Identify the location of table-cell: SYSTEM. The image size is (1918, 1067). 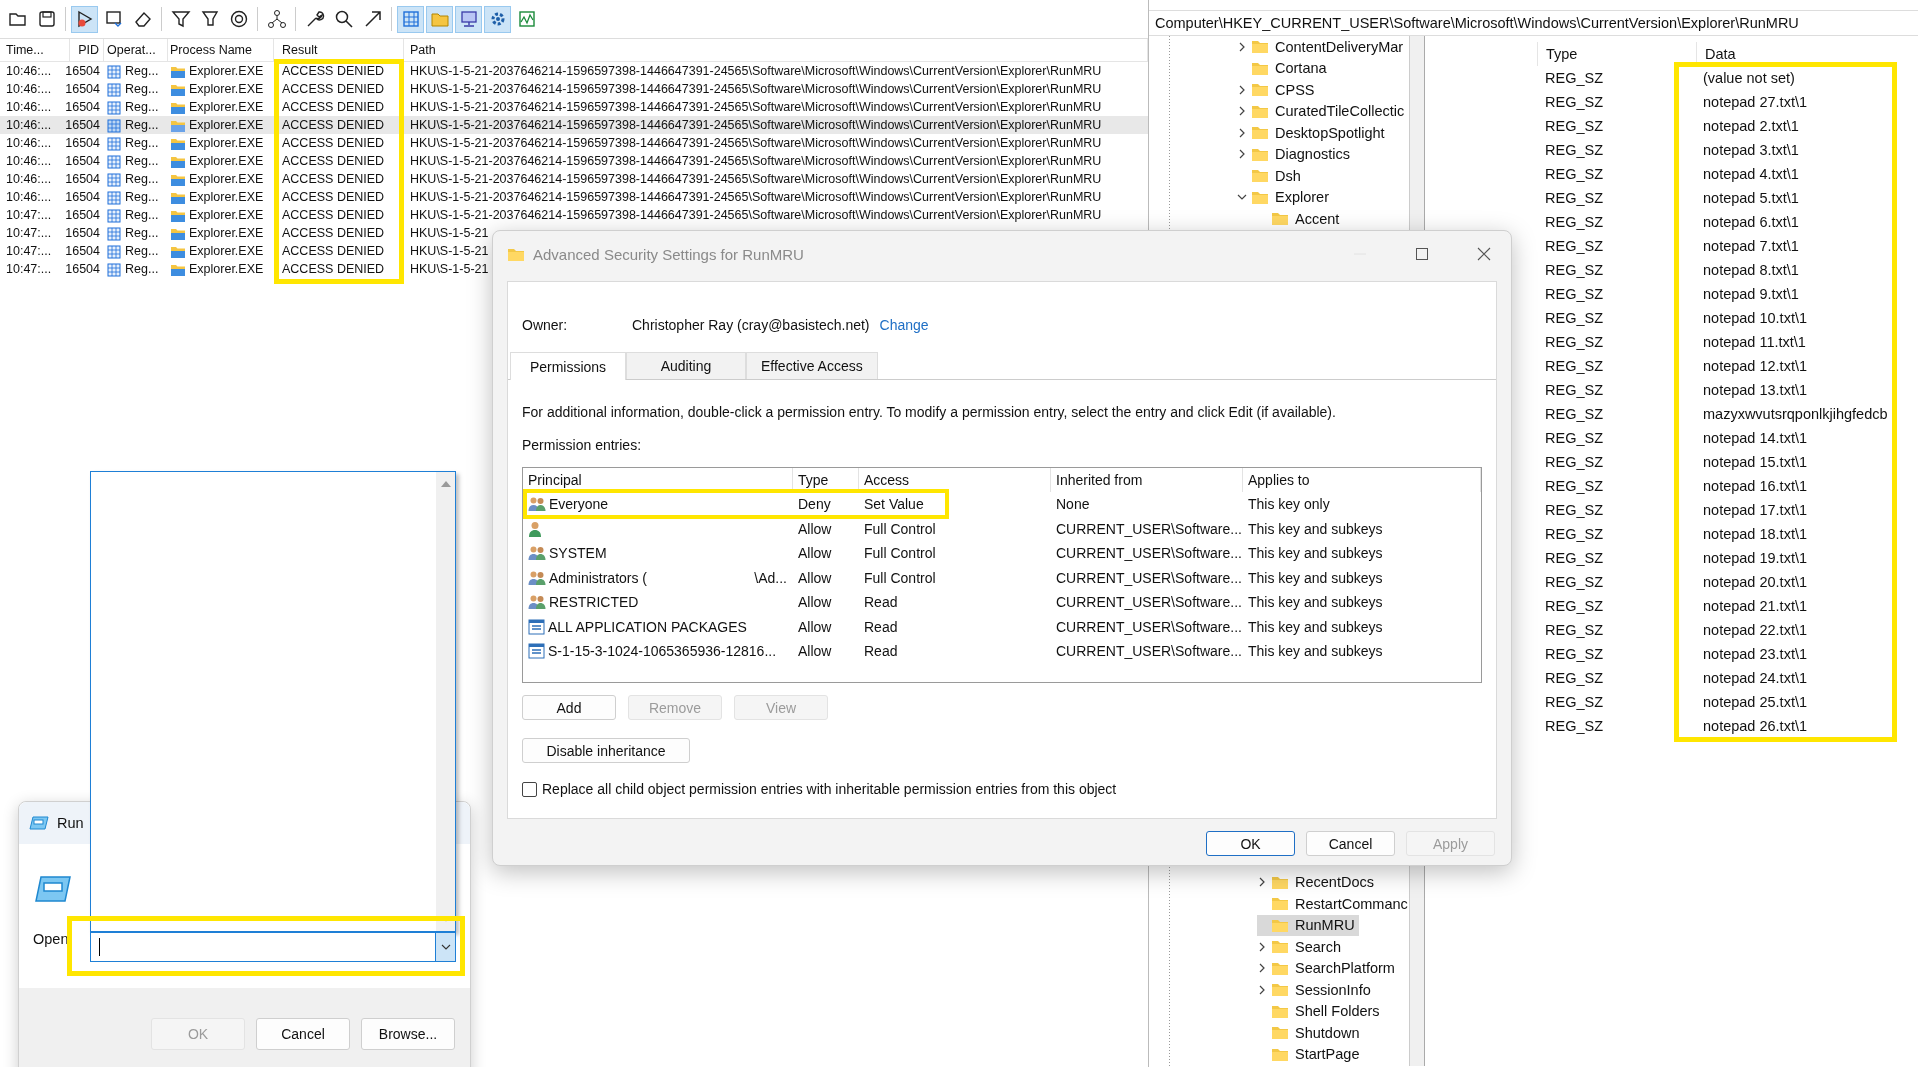
(578, 553).